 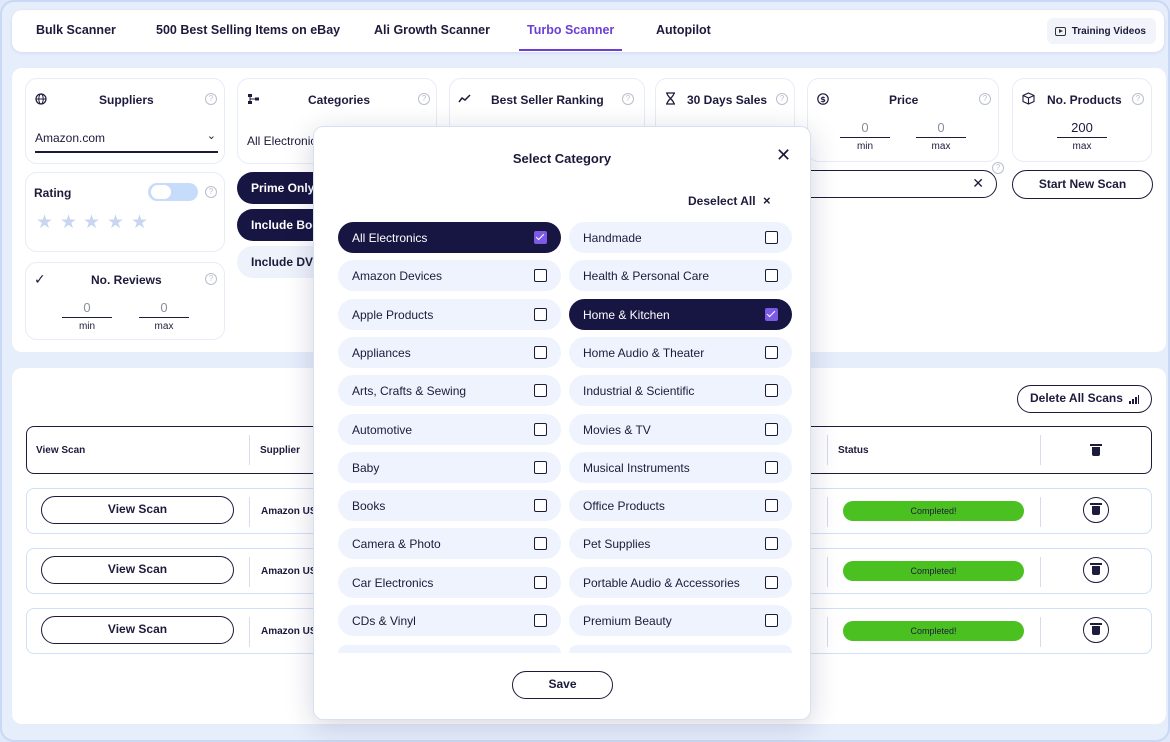 I want to click on category-item: Arts, Crafts & Sewing, so click(x=449, y=391).